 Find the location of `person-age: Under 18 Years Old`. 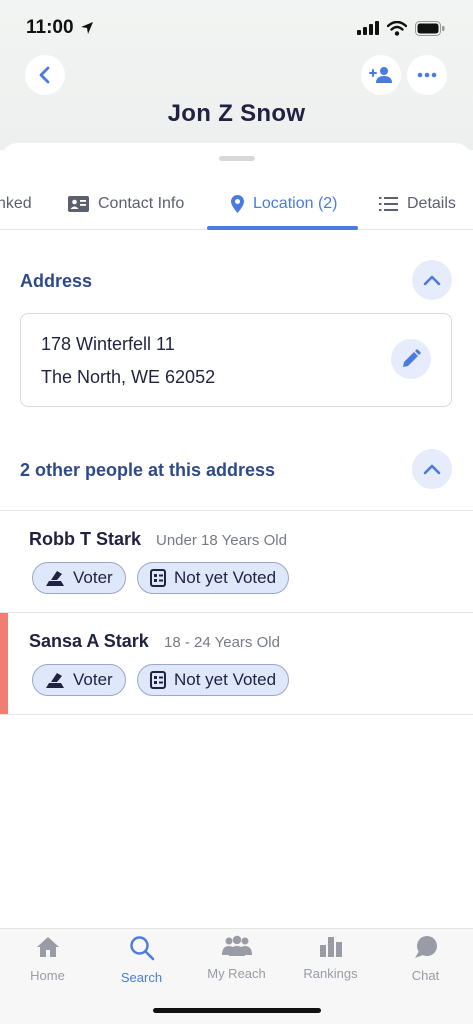

person-age: Under 18 Years Old is located at coordinates (221, 540).